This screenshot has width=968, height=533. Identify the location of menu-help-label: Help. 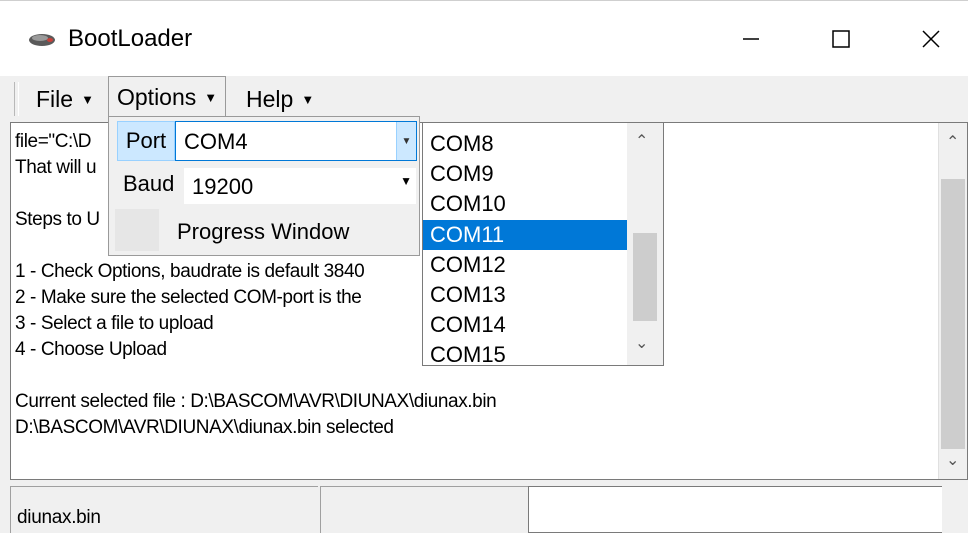
(270, 98).